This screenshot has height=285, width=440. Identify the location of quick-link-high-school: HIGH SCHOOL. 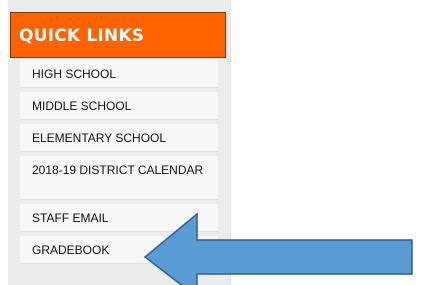
(119, 74).